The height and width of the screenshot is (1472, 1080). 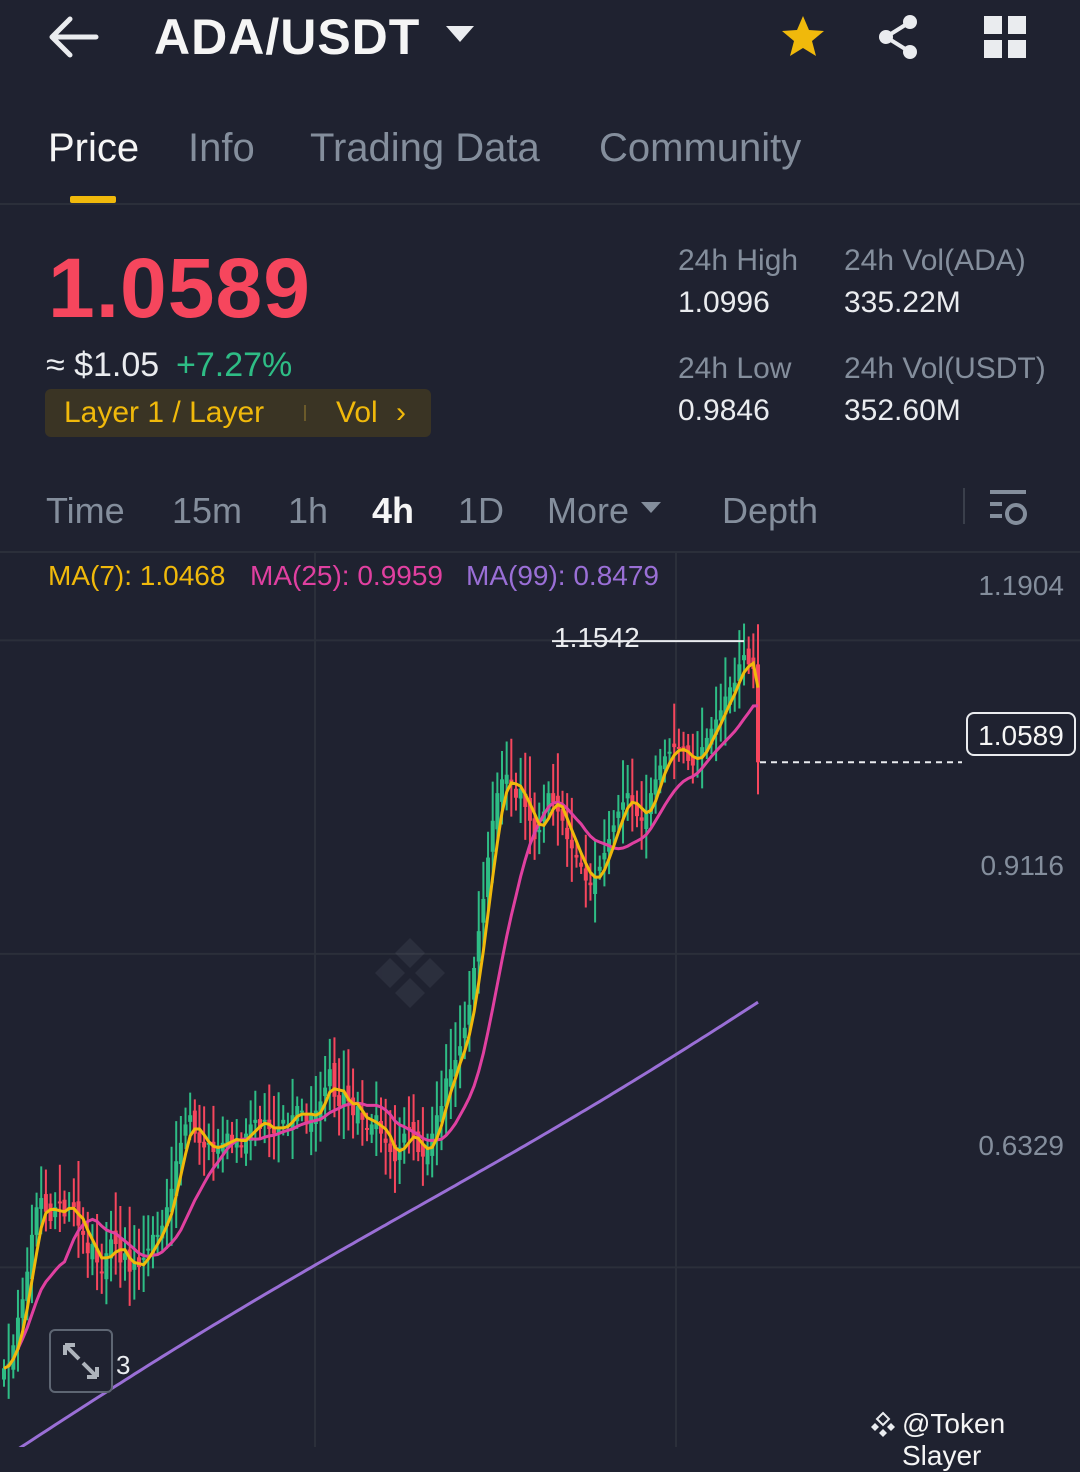 I want to click on interval-more: More, so click(x=588, y=511).